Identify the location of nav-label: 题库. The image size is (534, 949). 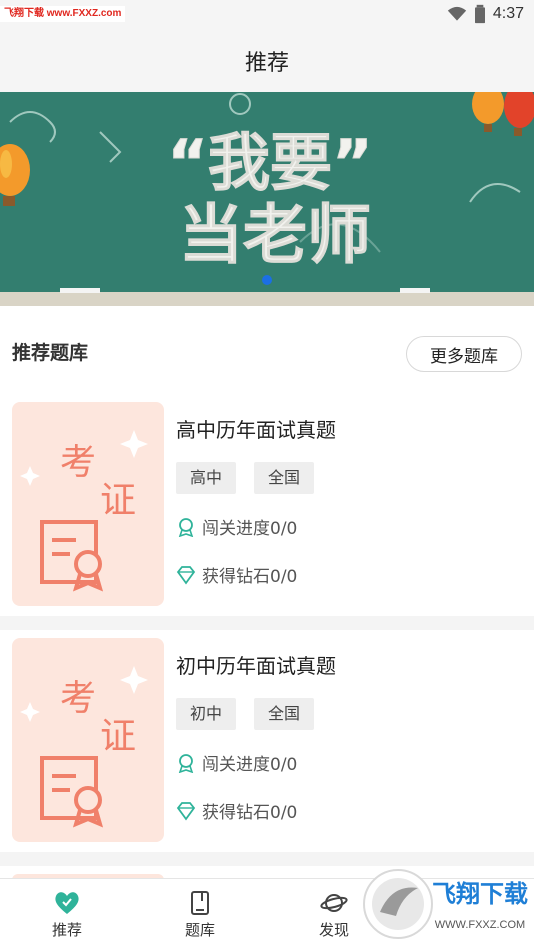
(199, 930).